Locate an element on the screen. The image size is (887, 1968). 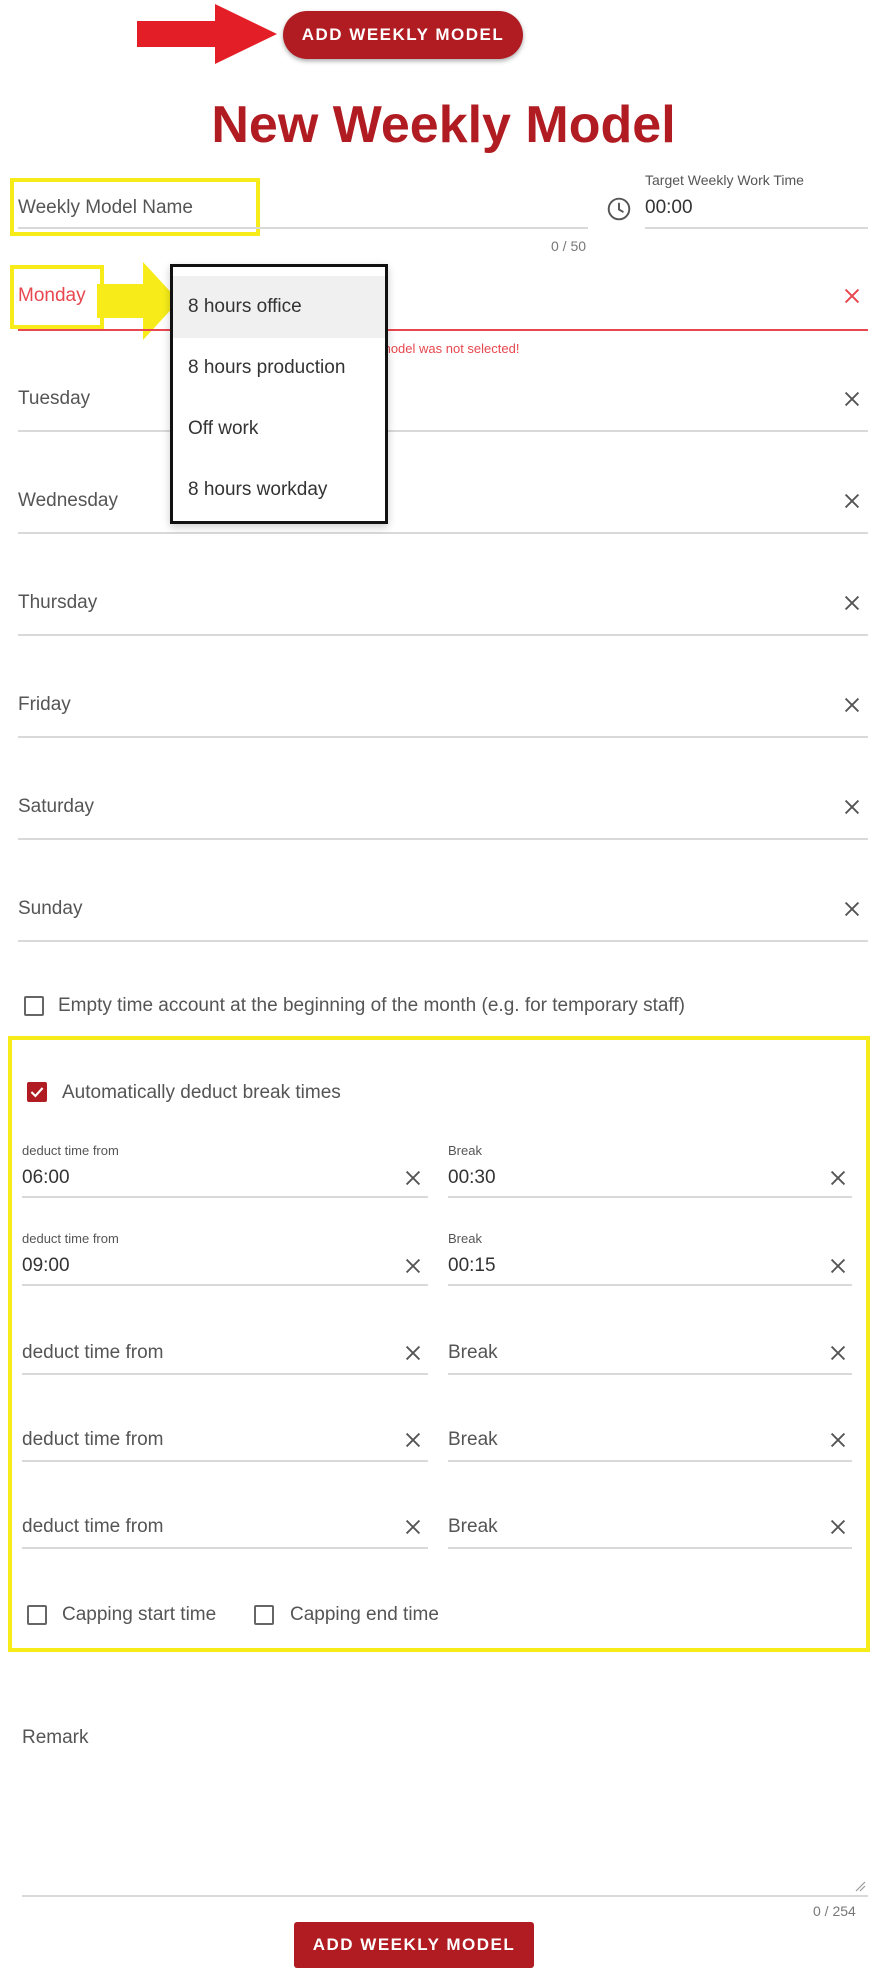
clock-icon is located at coordinates (619, 209).